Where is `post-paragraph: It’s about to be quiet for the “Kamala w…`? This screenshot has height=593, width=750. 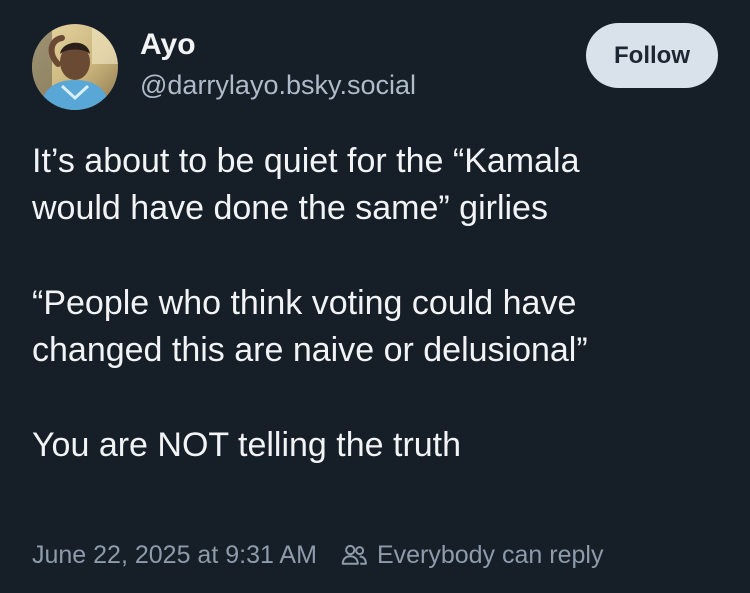
post-paragraph: It’s about to be quiet for the “Kamala w… is located at coordinates (306, 184).